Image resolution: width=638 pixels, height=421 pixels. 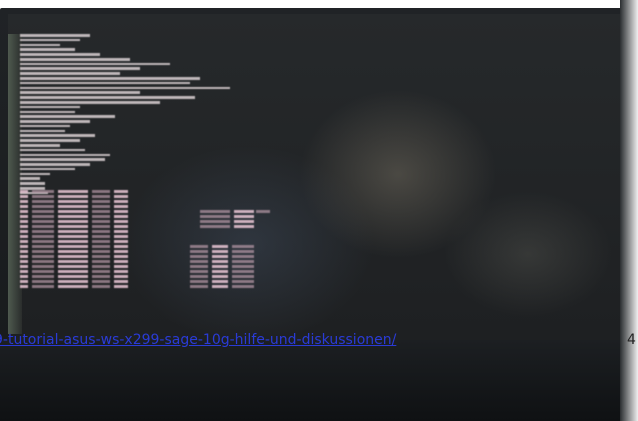 I want to click on page-number: 4, so click(x=631, y=340).